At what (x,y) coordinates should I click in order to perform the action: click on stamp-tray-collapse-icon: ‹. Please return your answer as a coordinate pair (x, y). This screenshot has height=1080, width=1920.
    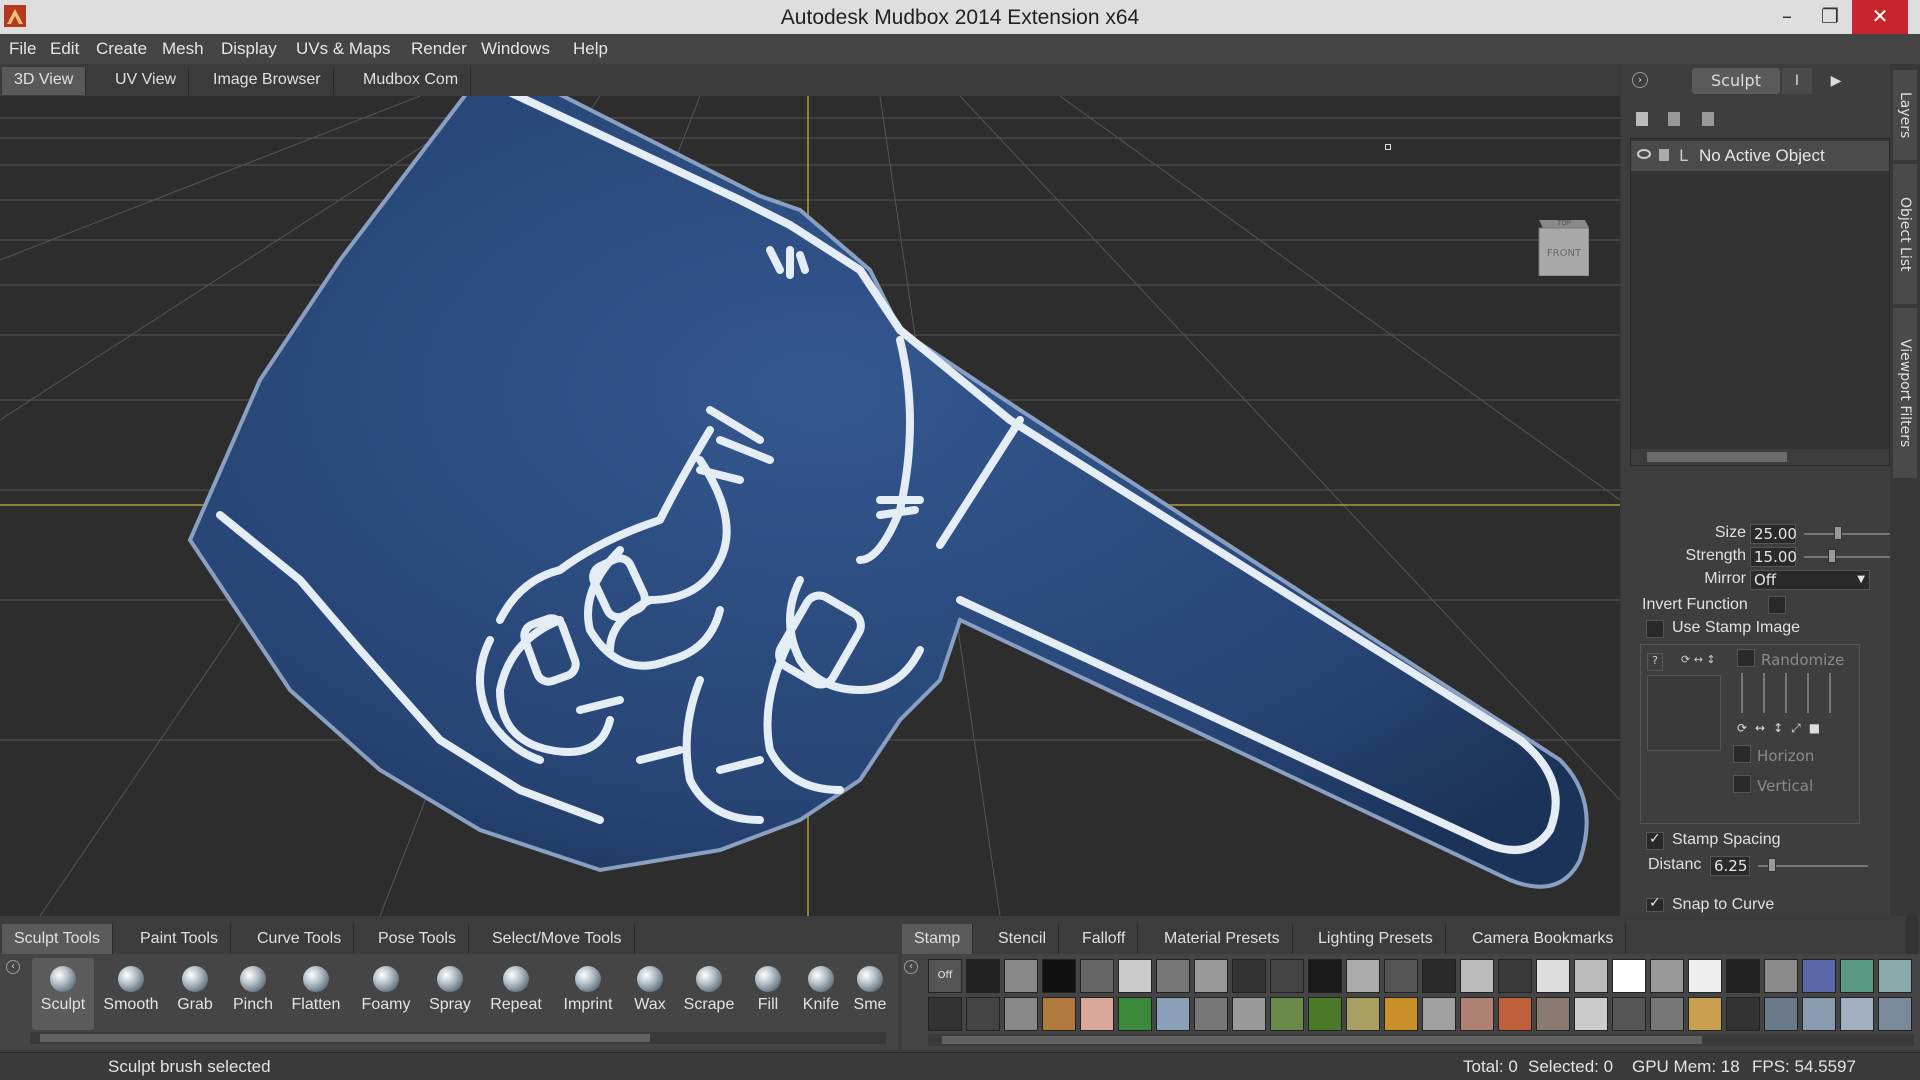
    Looking at the image, I should click on (911, 967).